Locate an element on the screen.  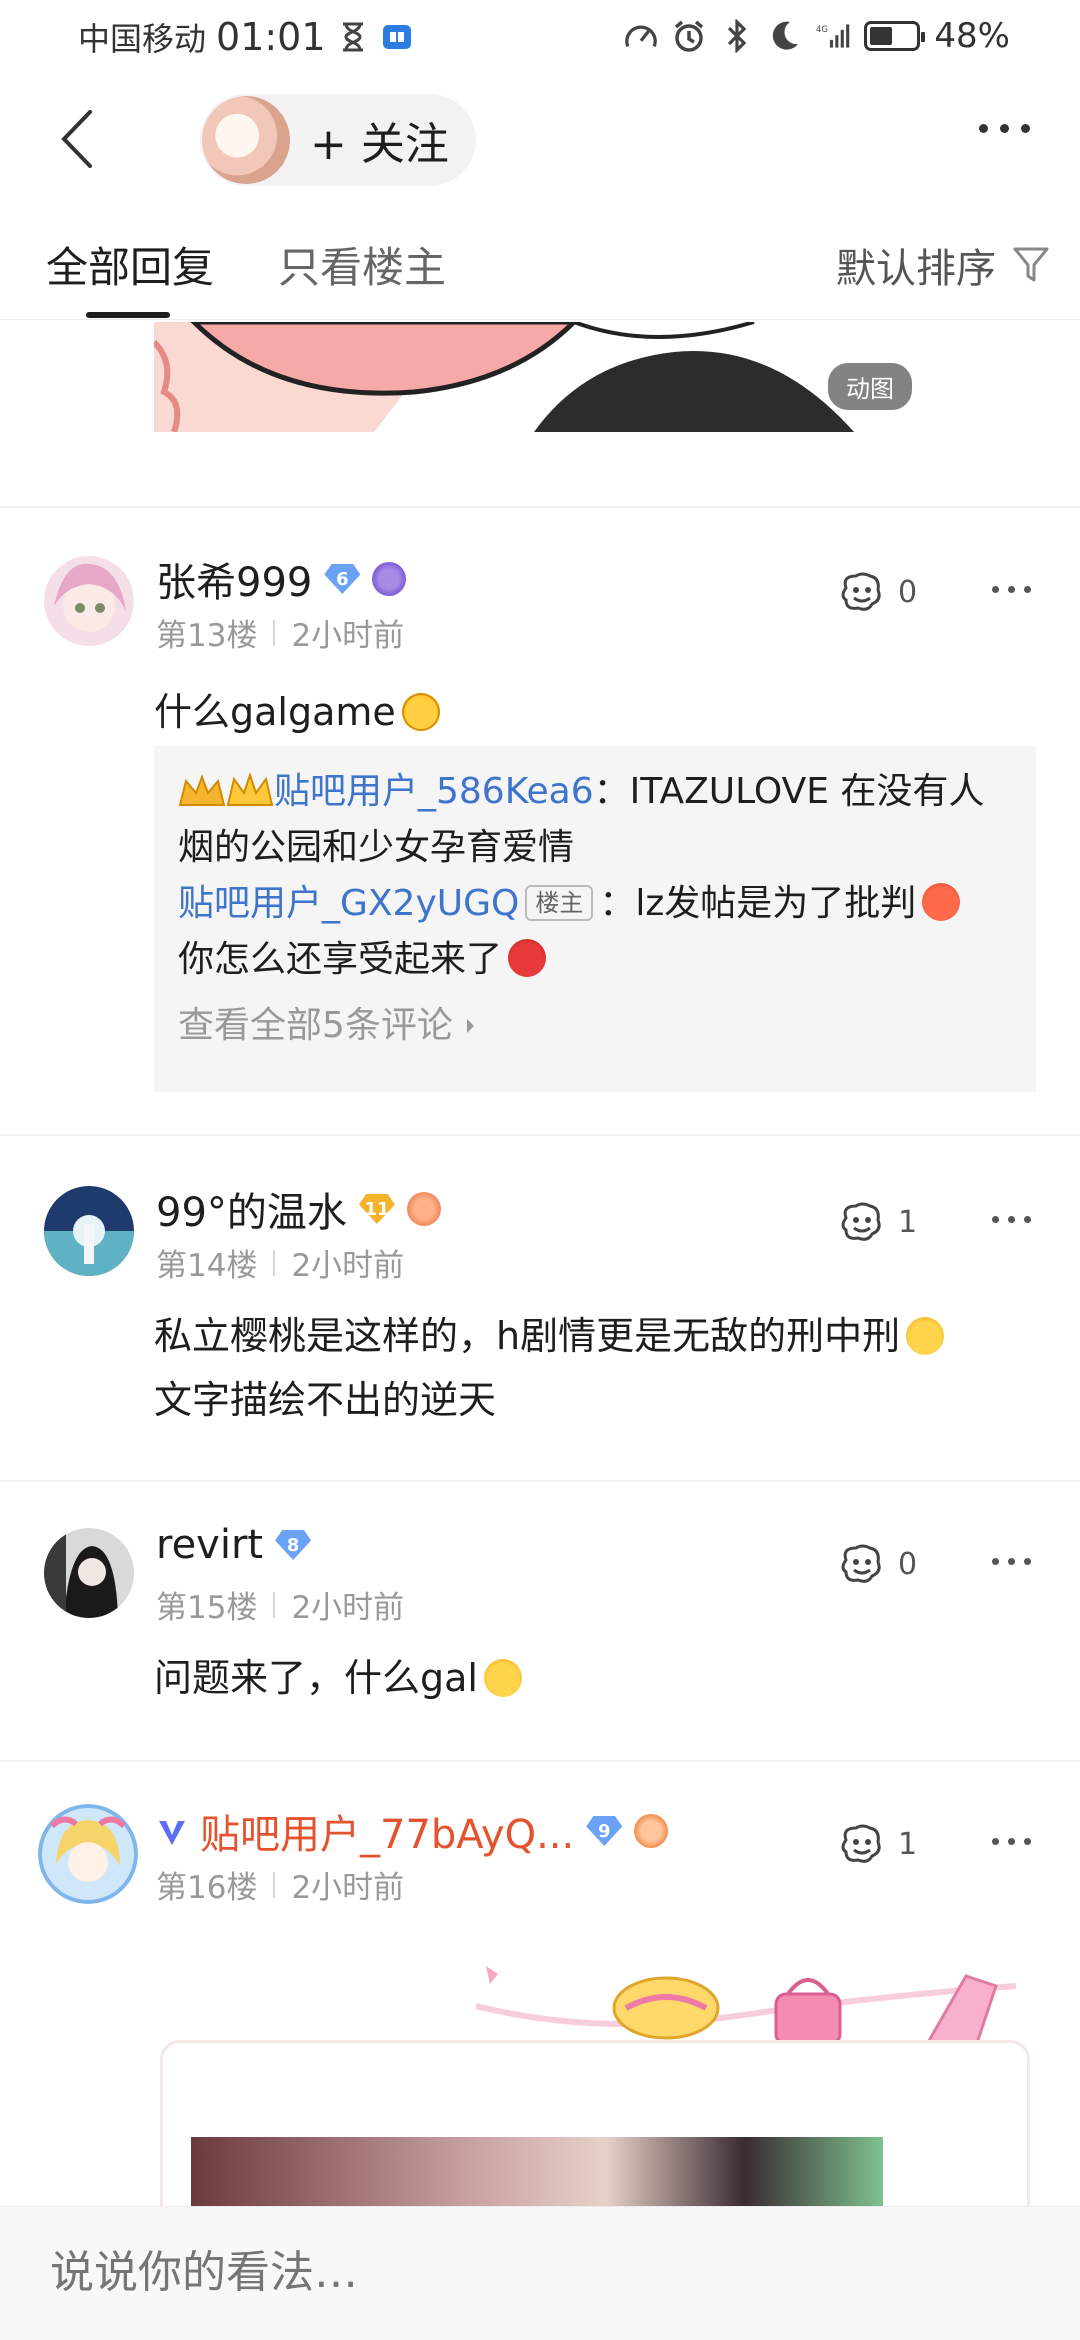
level-badge: 9 is located at coordinates (604, 1831).